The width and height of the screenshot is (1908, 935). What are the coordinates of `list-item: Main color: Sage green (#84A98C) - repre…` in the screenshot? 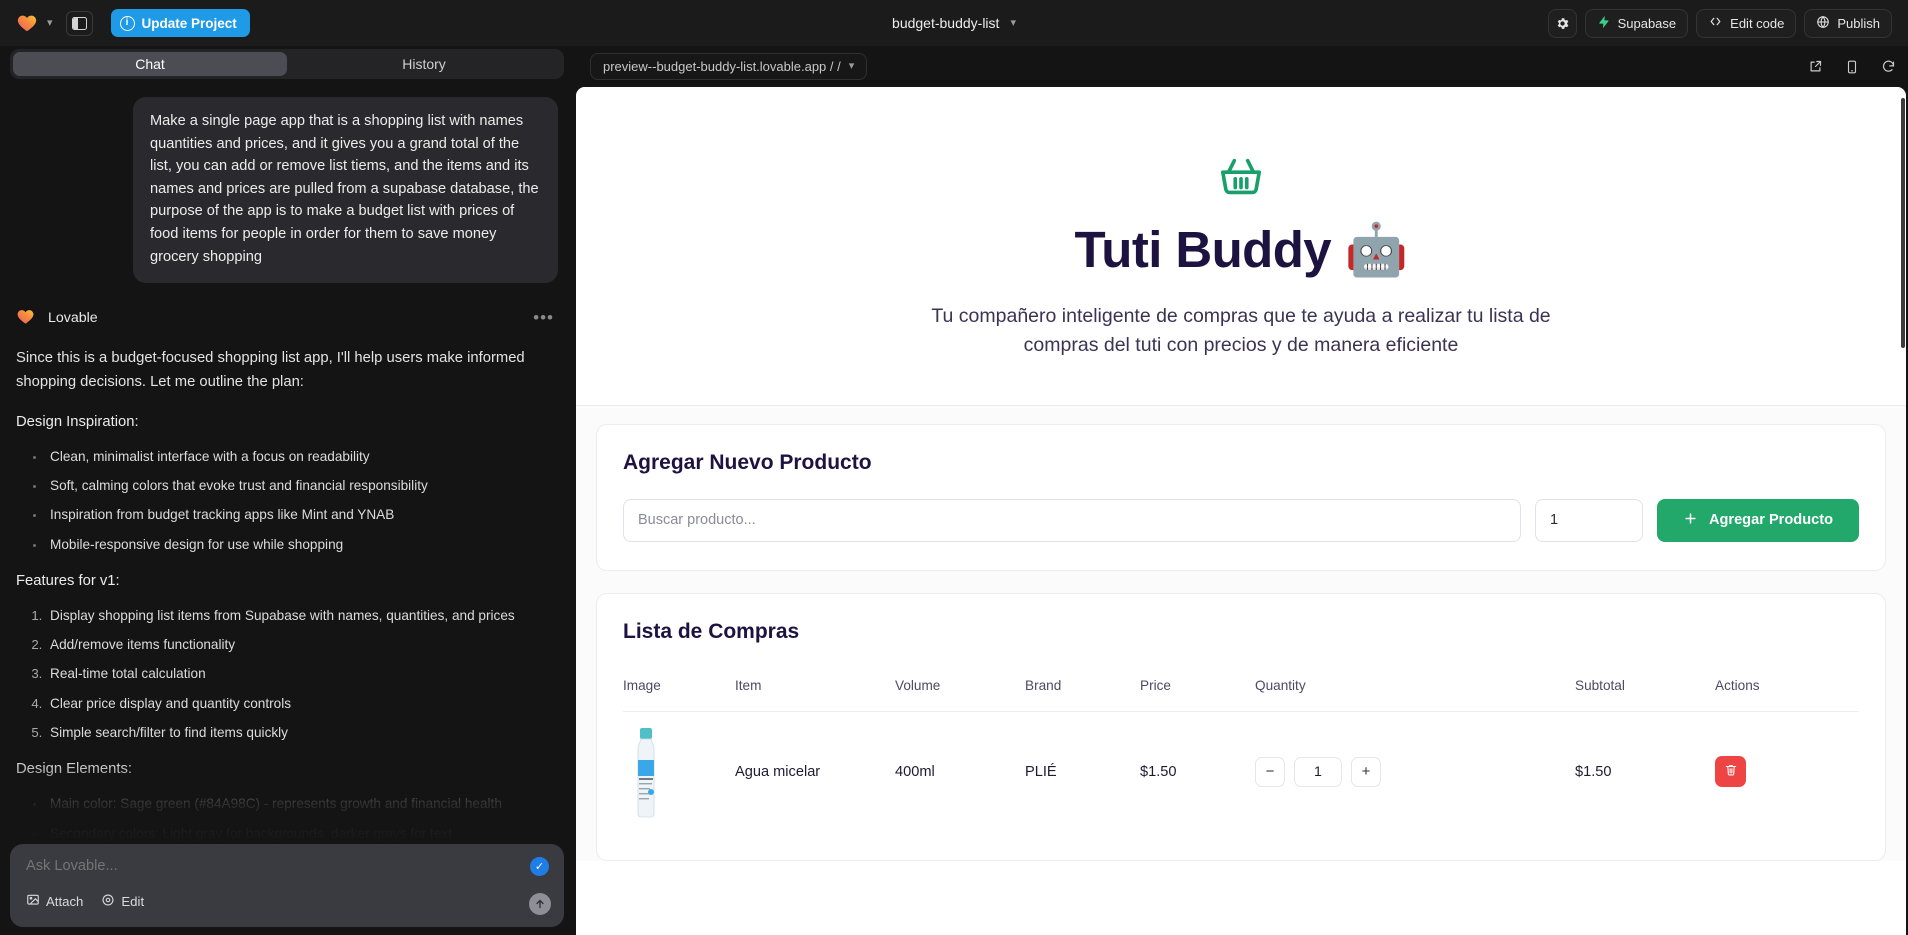 It's located at (302, 803).